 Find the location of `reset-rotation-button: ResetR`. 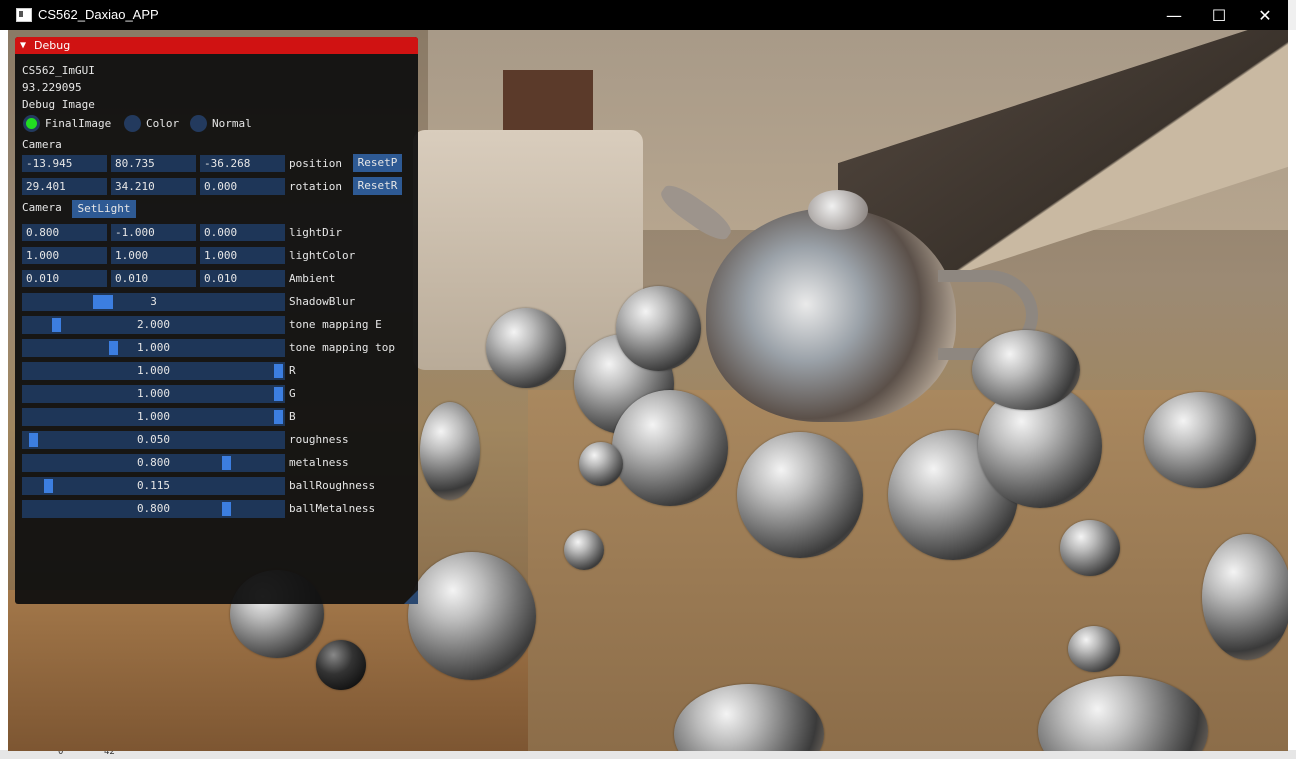

reset-rotation-button: ResetR is located at coordinates (377, 186).